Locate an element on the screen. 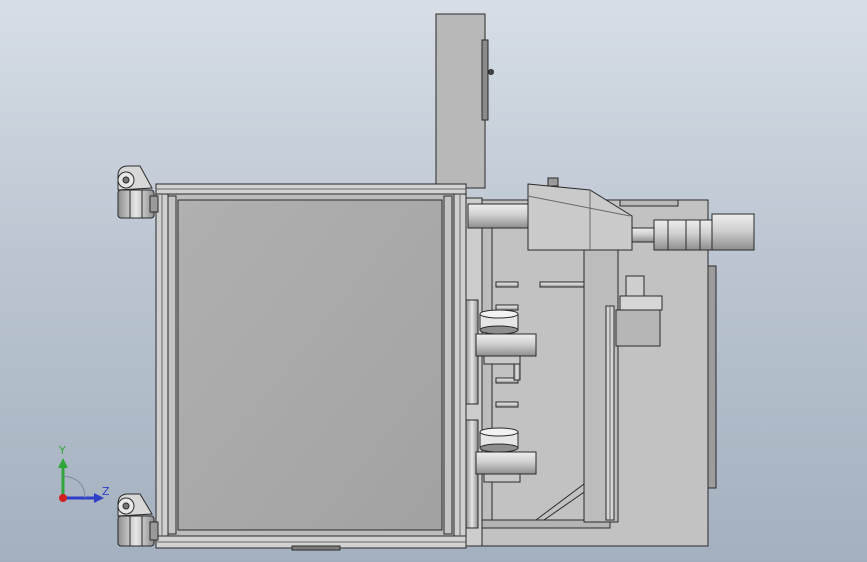  y-arrow-head is located at coordinates (63, 463).